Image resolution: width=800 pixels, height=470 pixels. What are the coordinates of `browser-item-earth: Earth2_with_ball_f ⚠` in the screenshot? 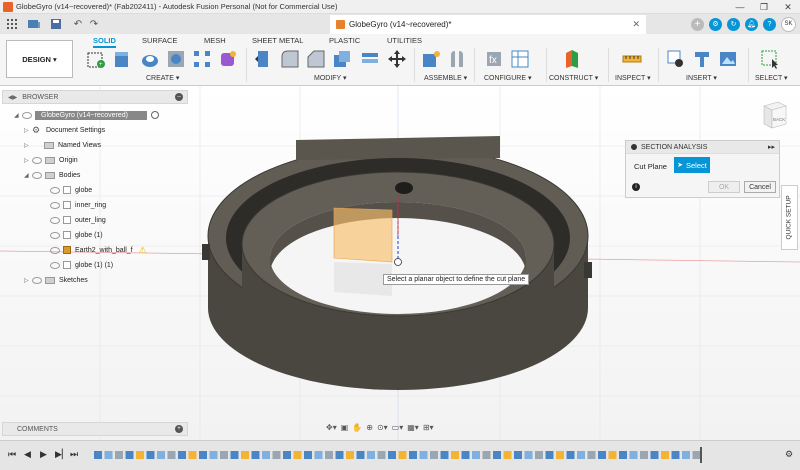 It's located at (98, 250).